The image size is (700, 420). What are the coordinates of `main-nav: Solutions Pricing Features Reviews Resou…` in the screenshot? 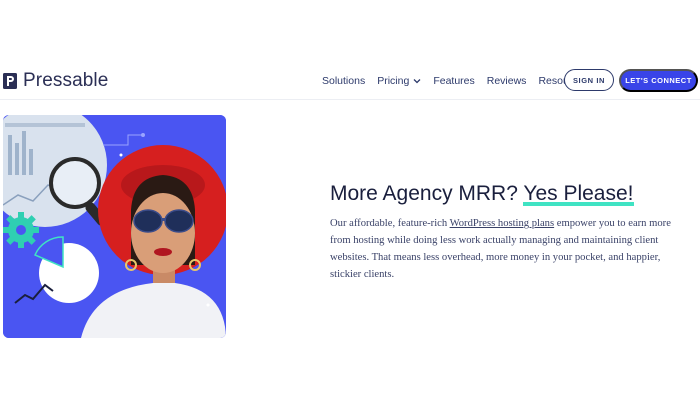 It's located at (461, 81).